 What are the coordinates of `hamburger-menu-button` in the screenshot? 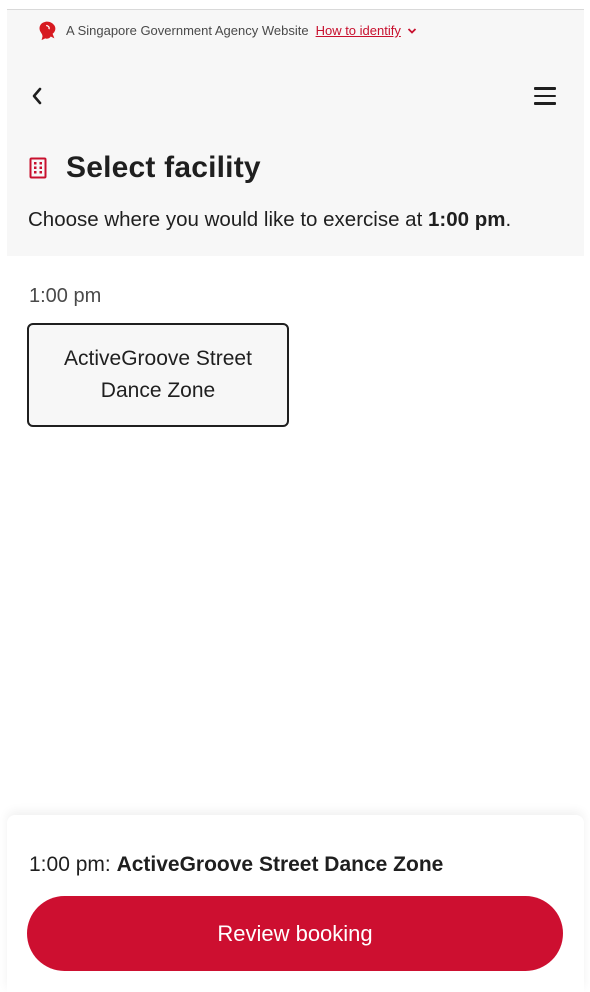 It's located at (547, 96).